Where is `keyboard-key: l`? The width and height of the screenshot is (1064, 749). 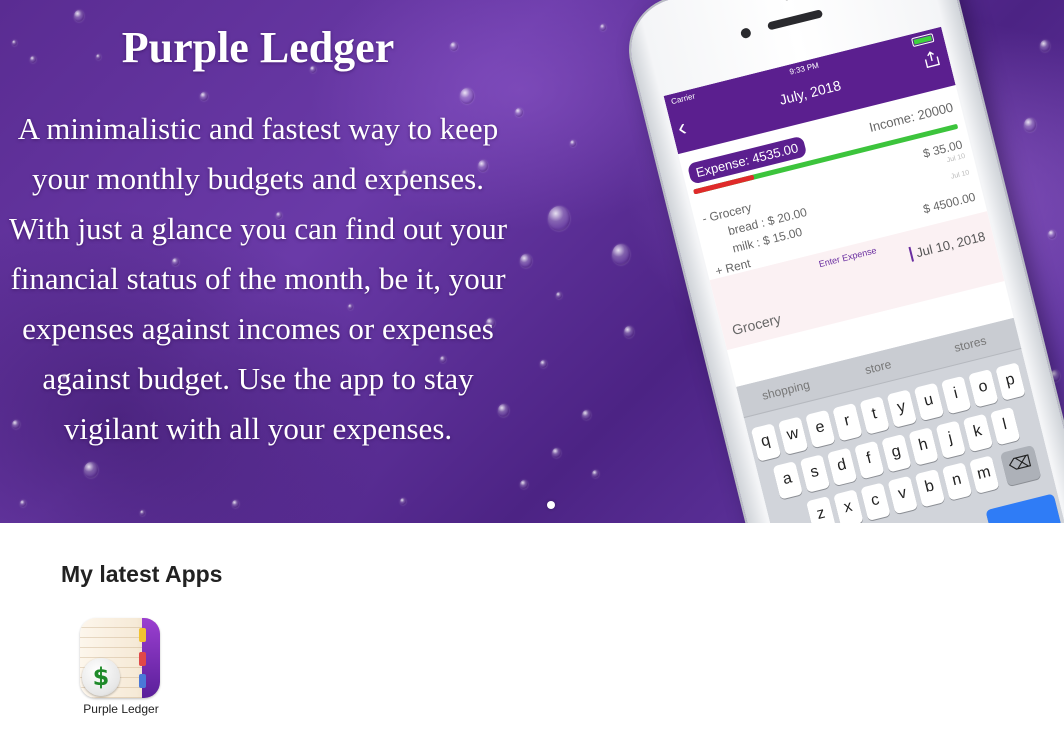 keyboard-key: l is located at coordinates (1005, 426).